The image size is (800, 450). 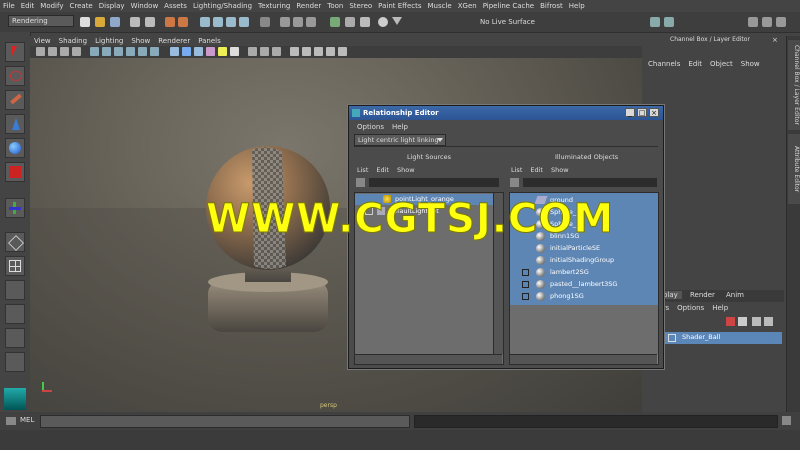 I want to click on layer-help-menu: Help, so click(x=720, y=308).